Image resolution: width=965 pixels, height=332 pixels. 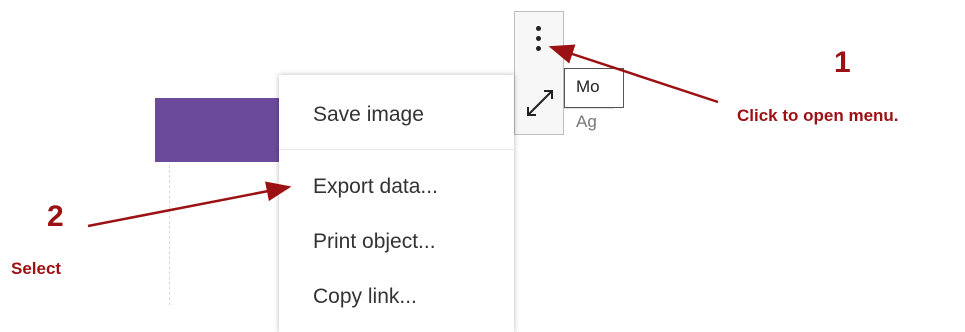 What do you see at coordinates (189, 204) in the screenshot?
I see `arrow-step2` at bounding box center [189, 204].